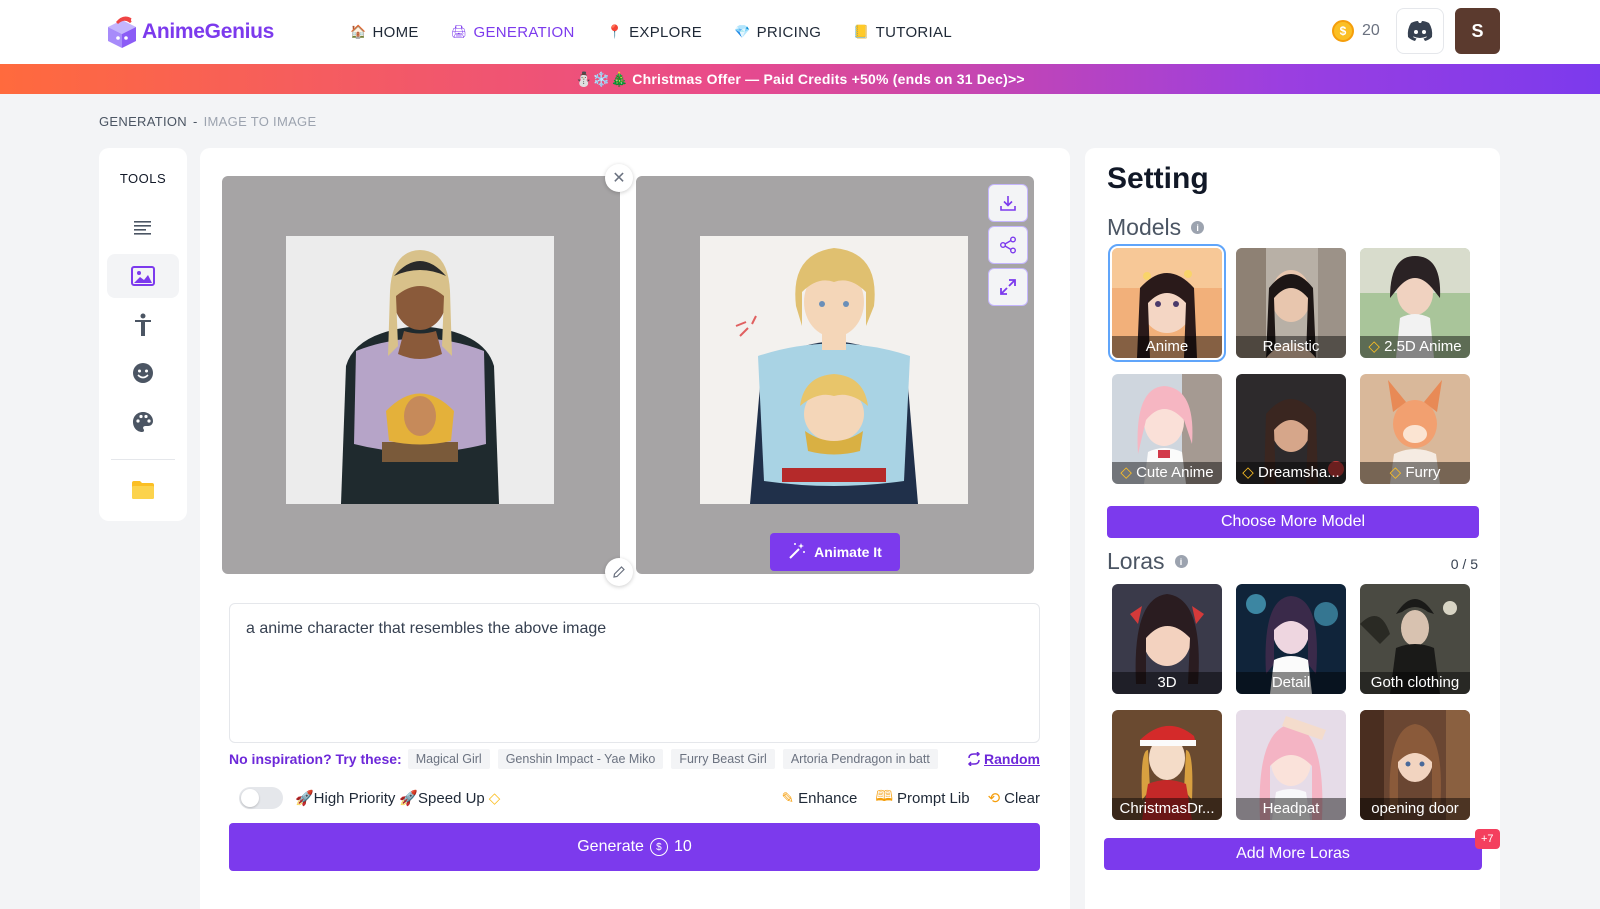 The image size is (1600, 909). What do you see at coordinates (1356, 31) in the screenshot?
I see `credits-display: $ 20` at bounding box center [1356, 31].